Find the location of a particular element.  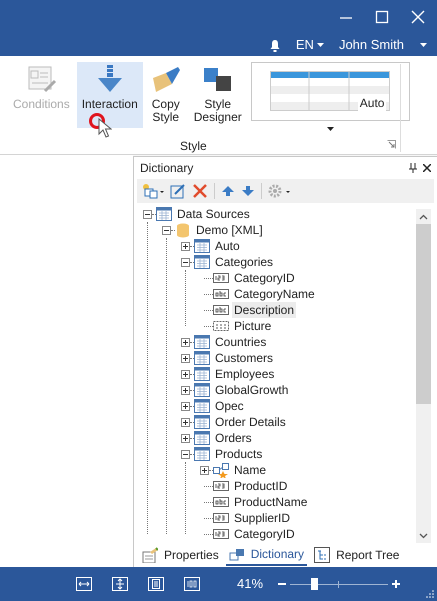

tree-item: Orders is located at coordinates (233, 438).